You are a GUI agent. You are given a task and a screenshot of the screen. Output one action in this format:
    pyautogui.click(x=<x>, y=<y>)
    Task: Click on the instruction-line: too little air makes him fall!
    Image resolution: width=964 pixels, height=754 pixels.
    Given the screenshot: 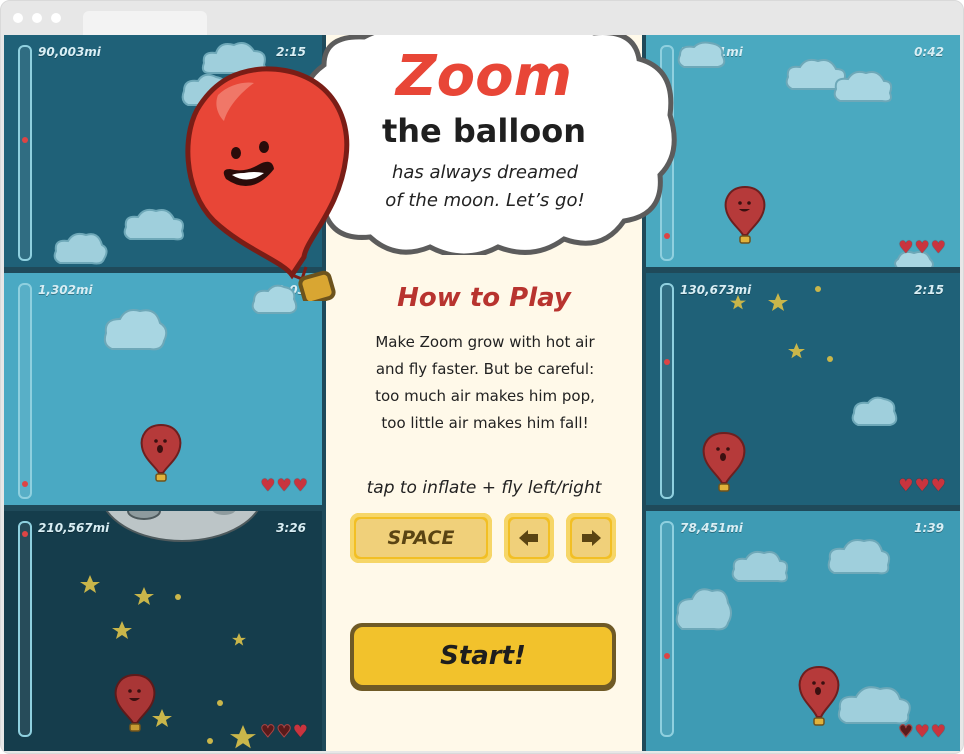 What is the action you would take?
    pyautogui.click(x=485, y=423)
    